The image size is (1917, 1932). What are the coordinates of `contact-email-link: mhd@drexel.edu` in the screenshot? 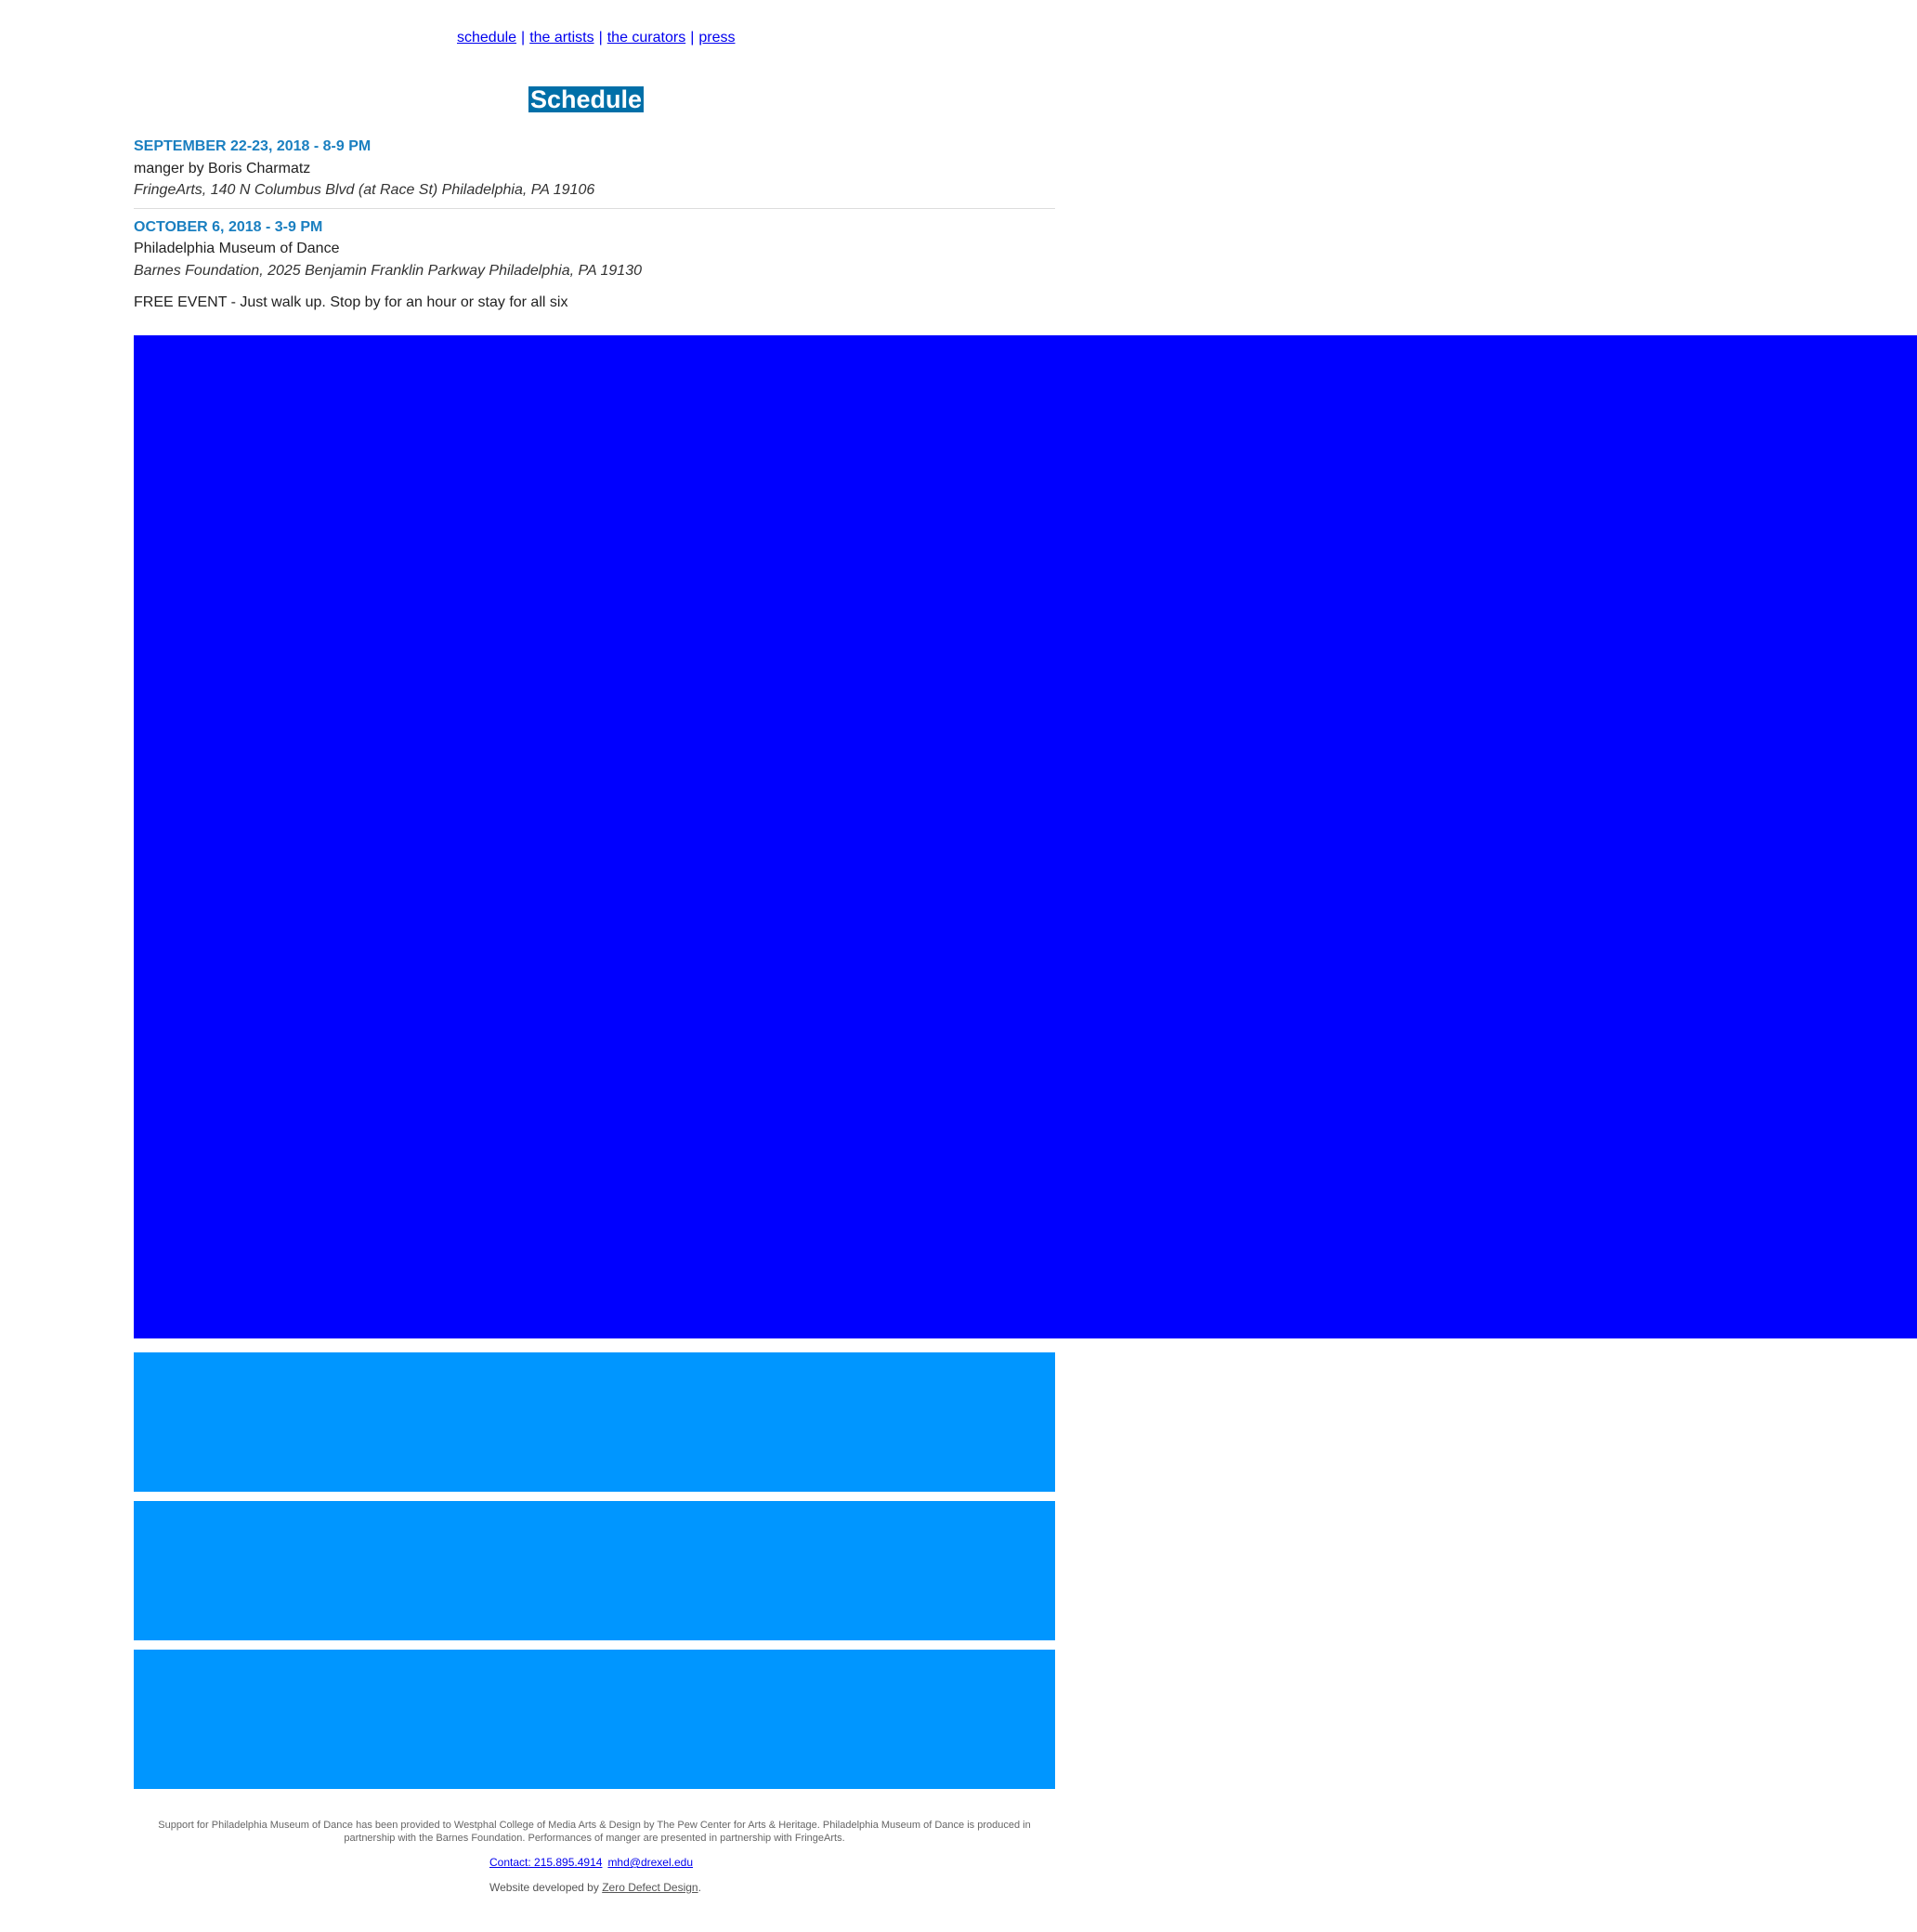 It's located at (650, 1862).